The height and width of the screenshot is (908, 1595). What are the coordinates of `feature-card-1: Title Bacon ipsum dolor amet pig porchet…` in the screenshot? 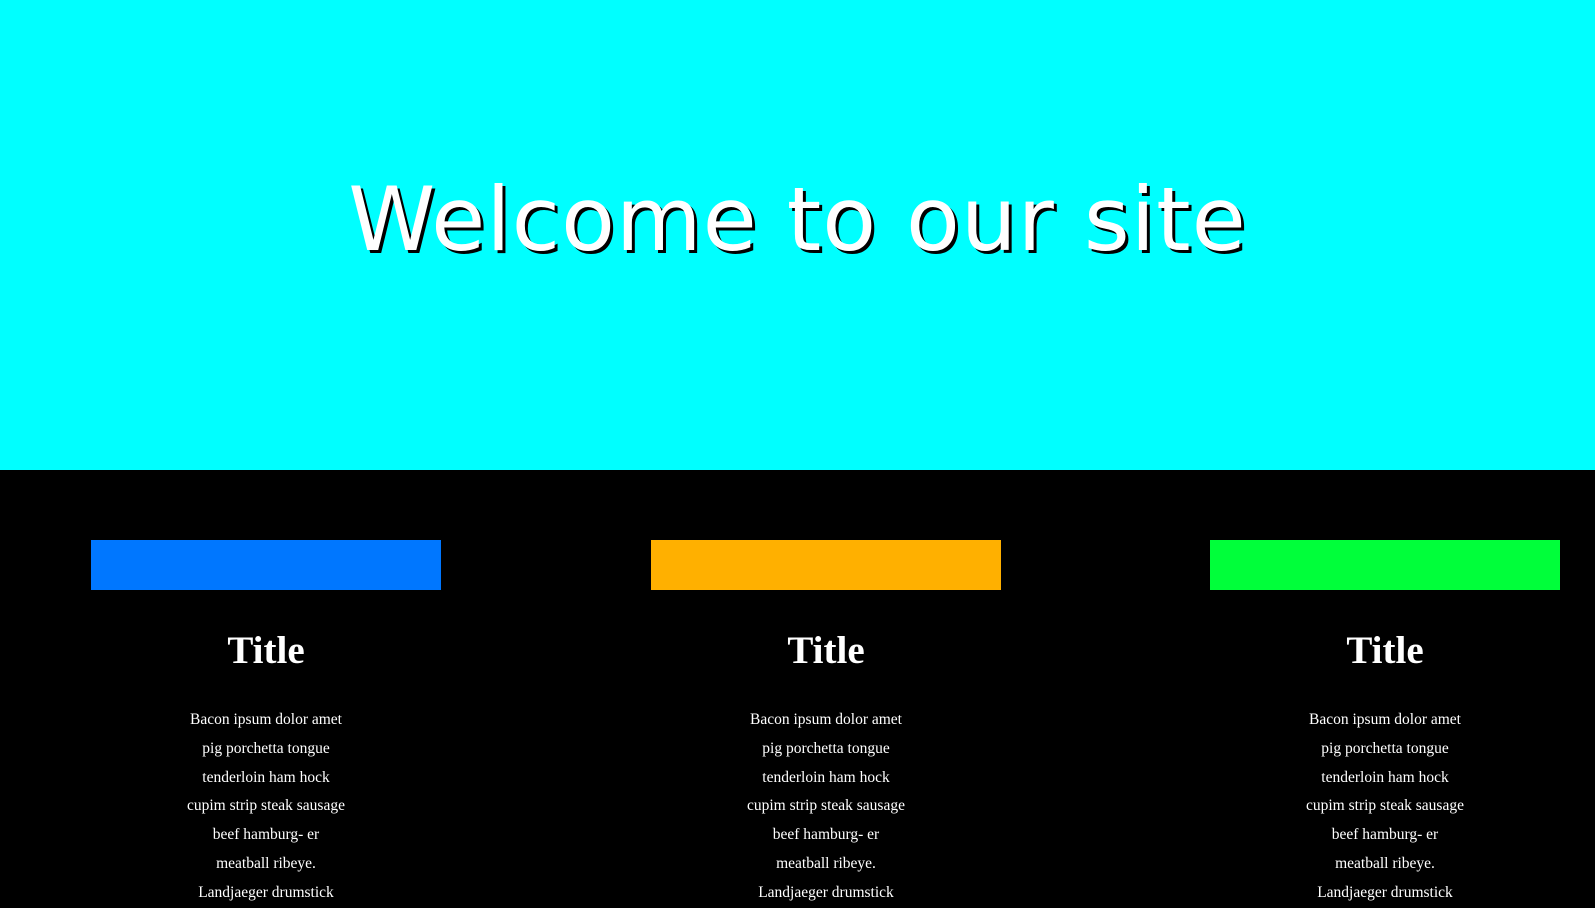 It's located at (266, 724).